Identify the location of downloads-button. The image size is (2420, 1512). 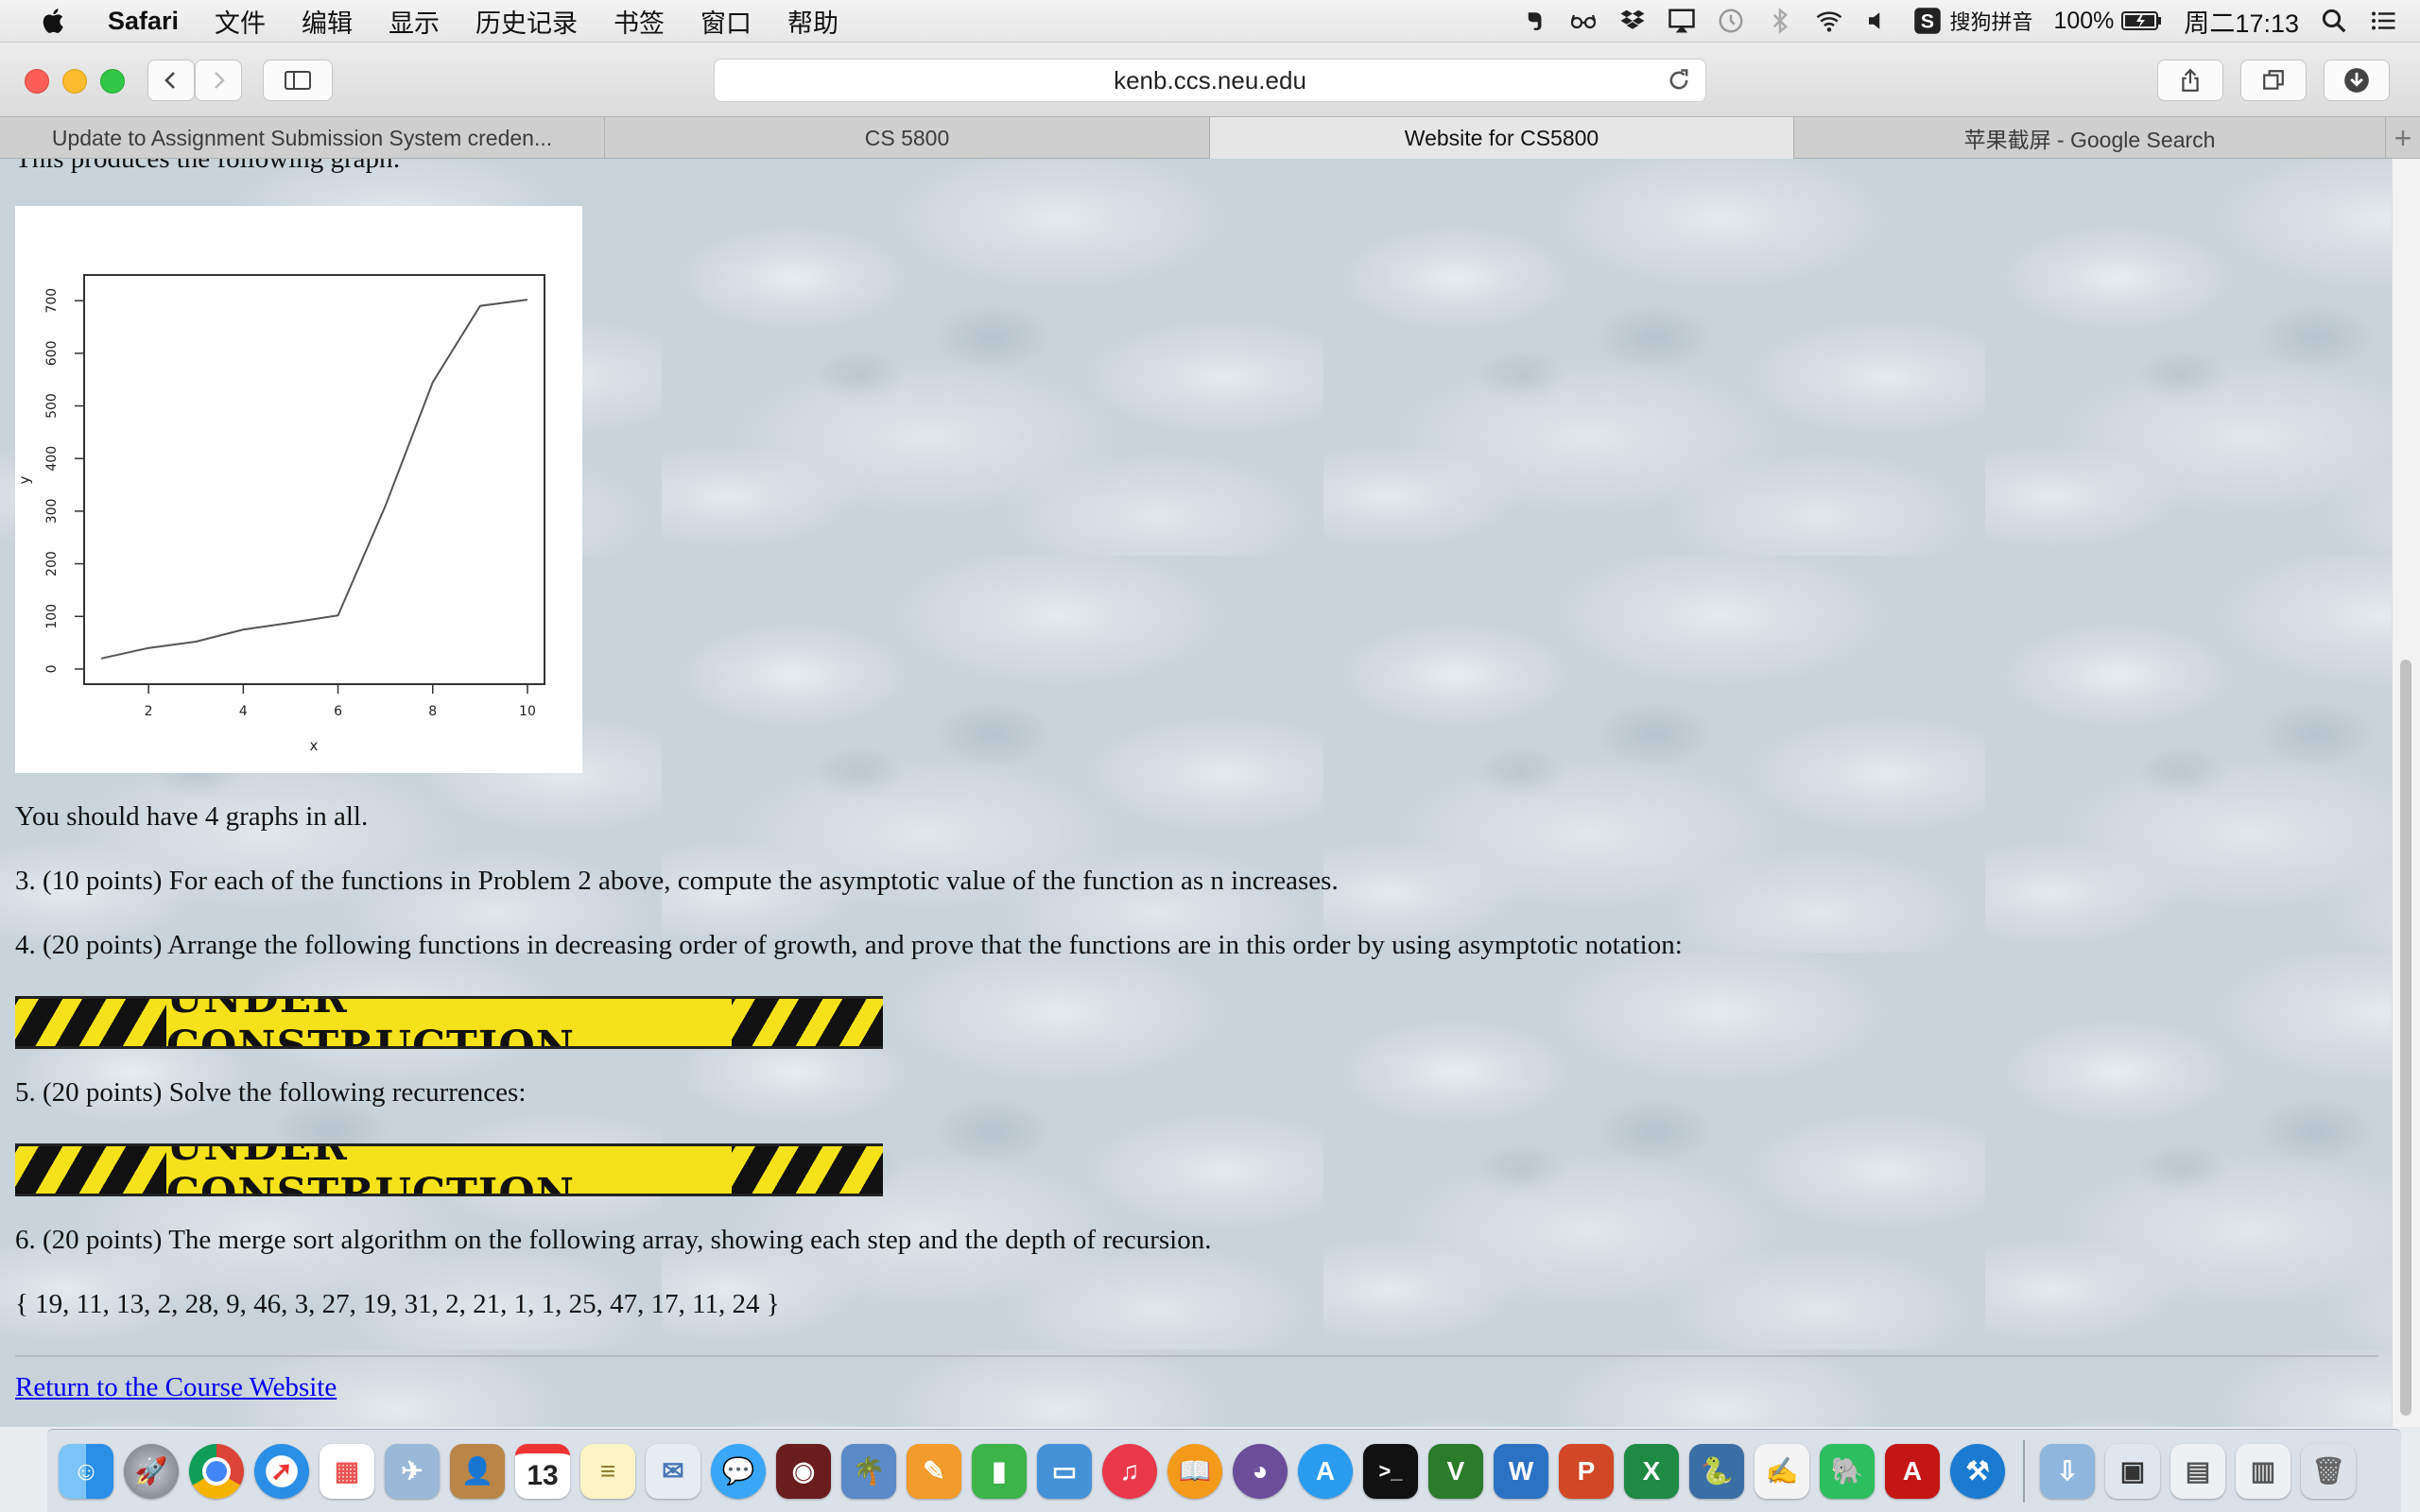
(2357, 80).